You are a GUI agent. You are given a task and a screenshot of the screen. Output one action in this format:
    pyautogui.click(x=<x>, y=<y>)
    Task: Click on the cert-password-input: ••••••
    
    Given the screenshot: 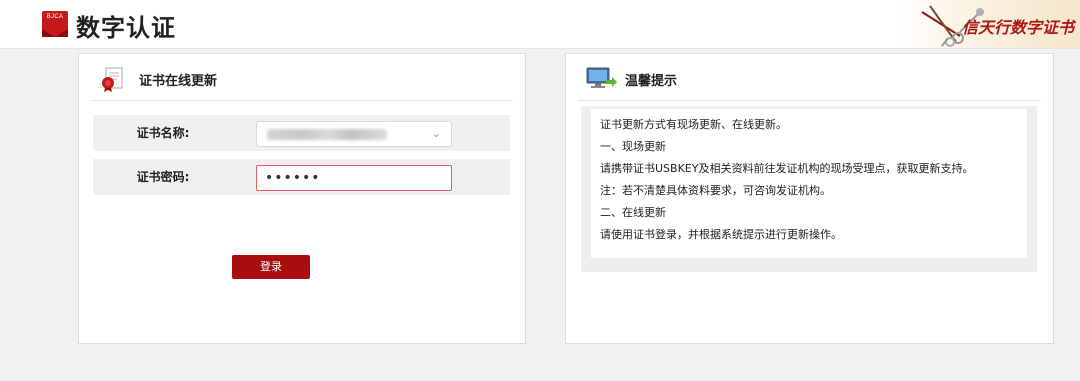 What is the action you would take?
    pyautogui.click(x=354, y=178)
    